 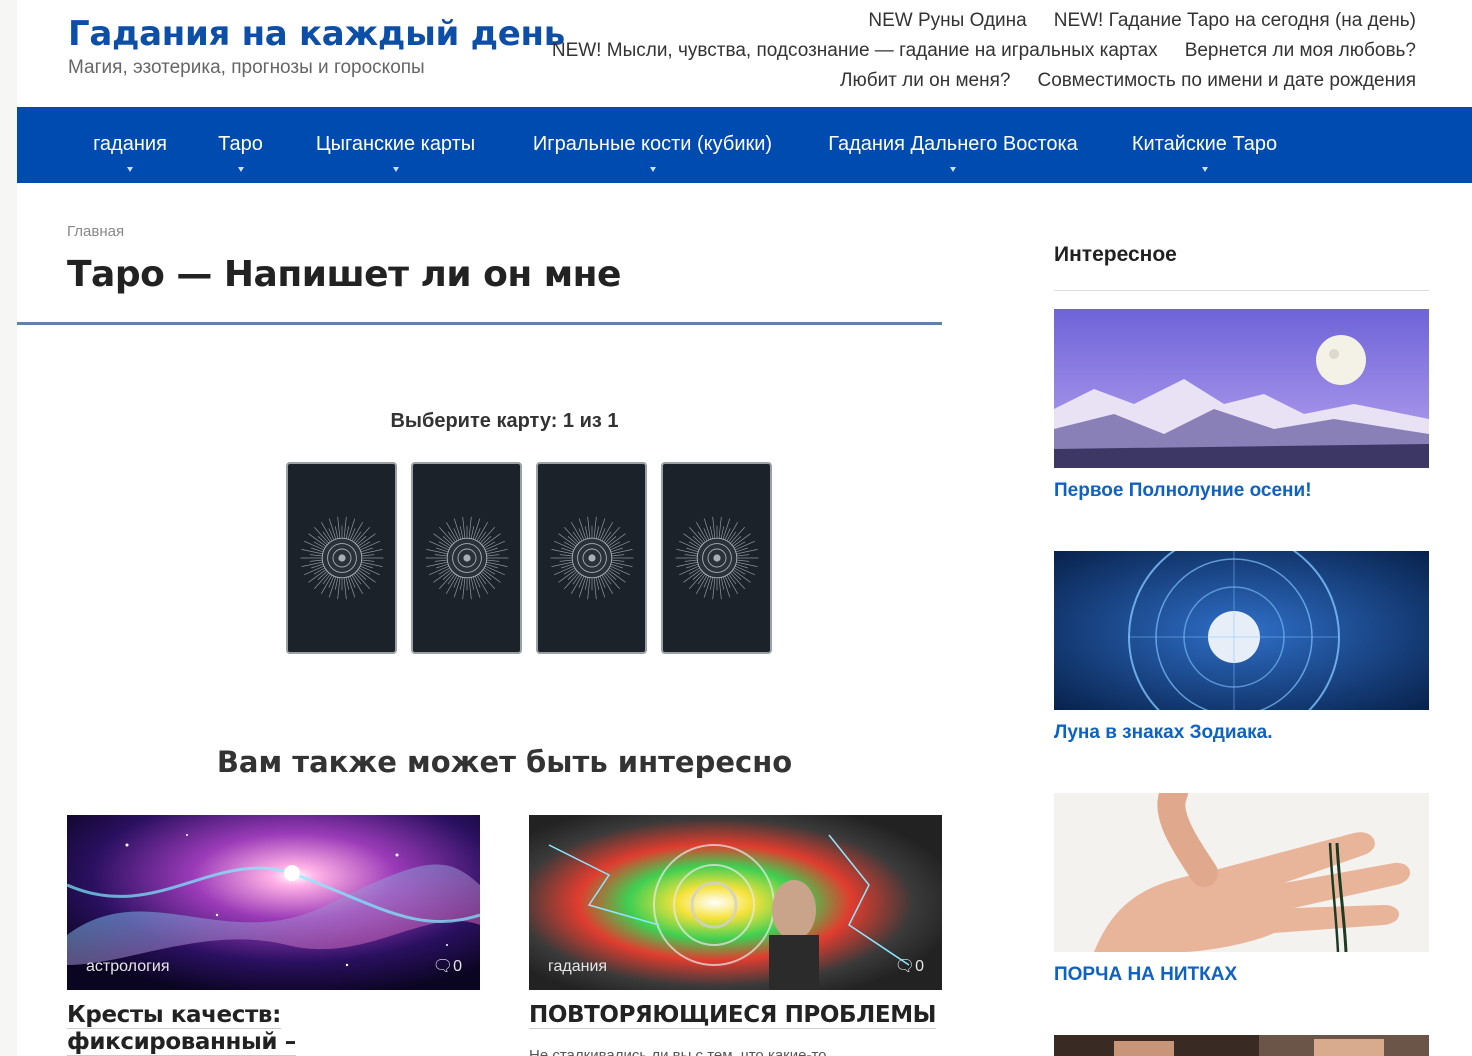 I want to click on nav-item-label: Китайские Таро, so click(x=1204, y=144).